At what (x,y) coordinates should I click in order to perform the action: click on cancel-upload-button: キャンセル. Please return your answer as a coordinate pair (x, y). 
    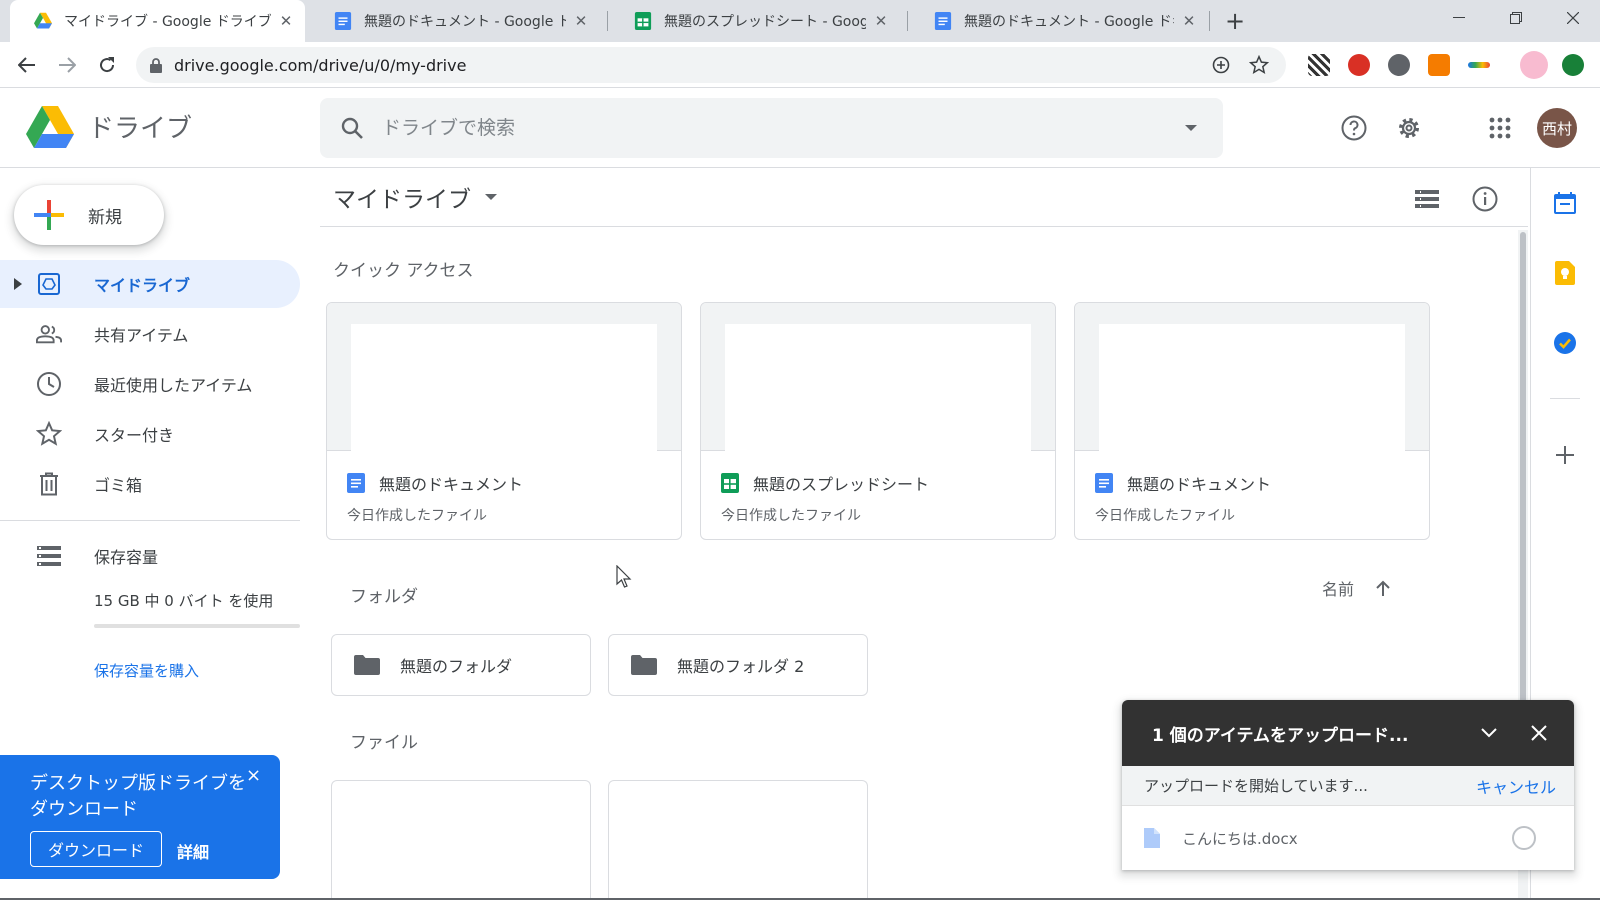
    Looking at the image, I should click on (1516, 786).